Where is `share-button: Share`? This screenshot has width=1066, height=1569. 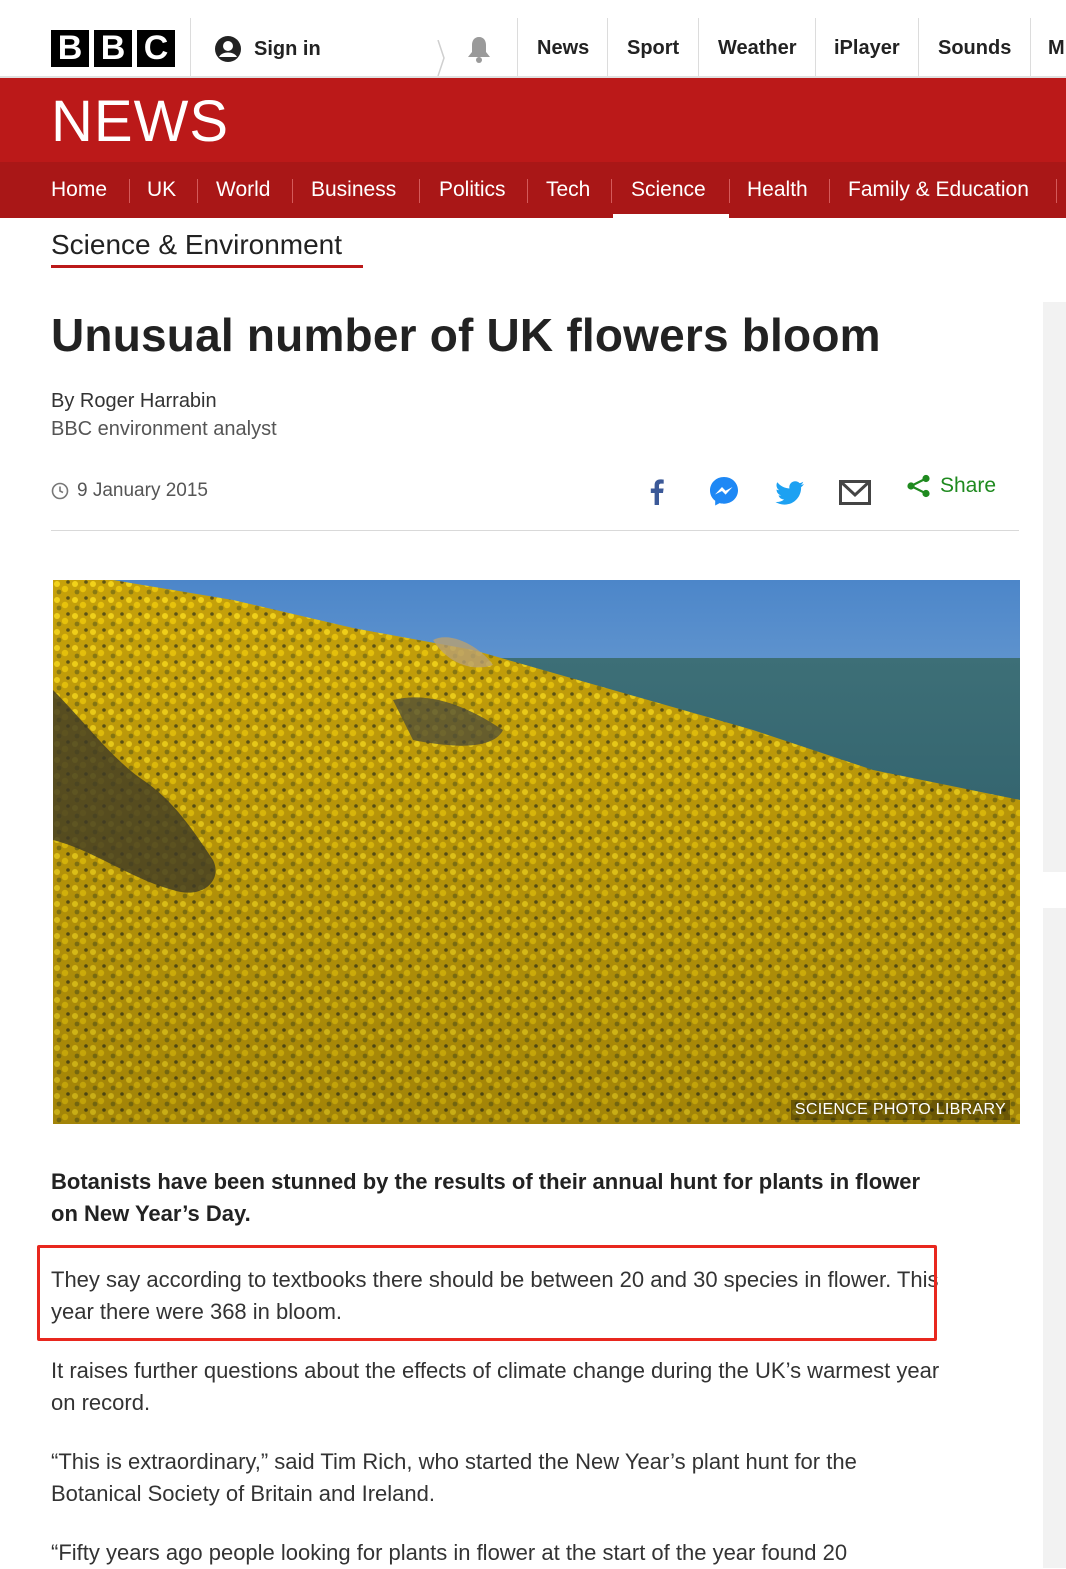 share-button: Share is located at coordinates (951, 486).